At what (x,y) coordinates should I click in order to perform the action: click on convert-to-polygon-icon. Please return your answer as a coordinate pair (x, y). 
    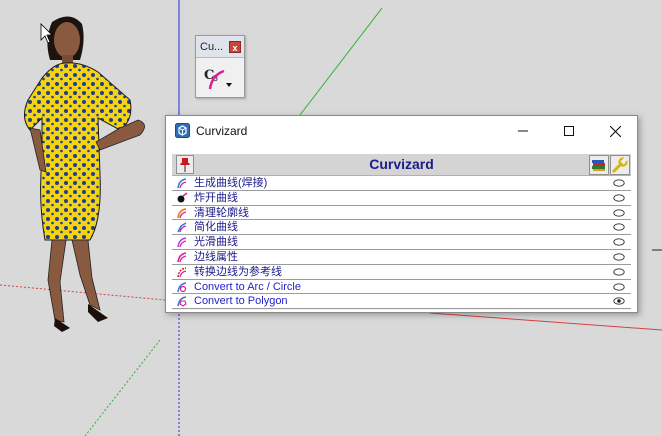
    Looking at the image, I should click on (182, 302).